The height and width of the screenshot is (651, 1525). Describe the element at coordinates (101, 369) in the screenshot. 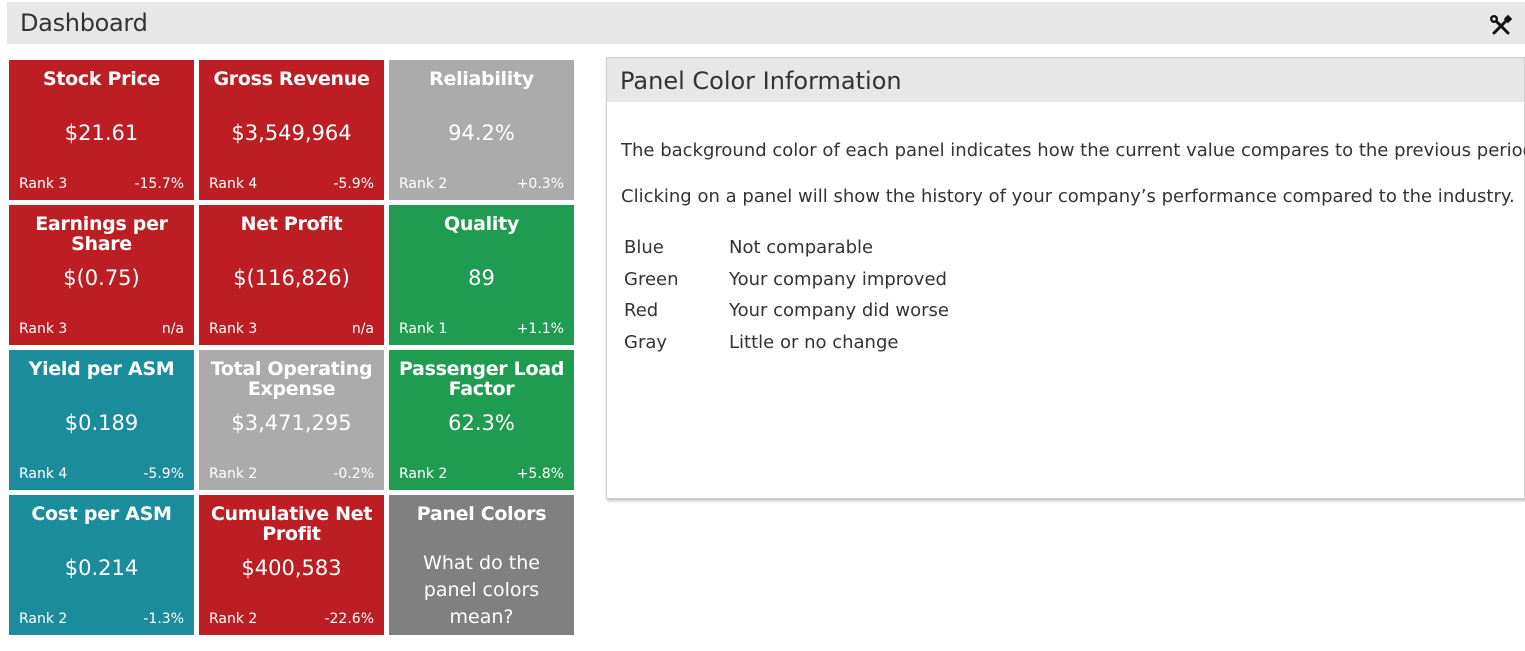

I see `tile-title: Yield per ASM` at that location.